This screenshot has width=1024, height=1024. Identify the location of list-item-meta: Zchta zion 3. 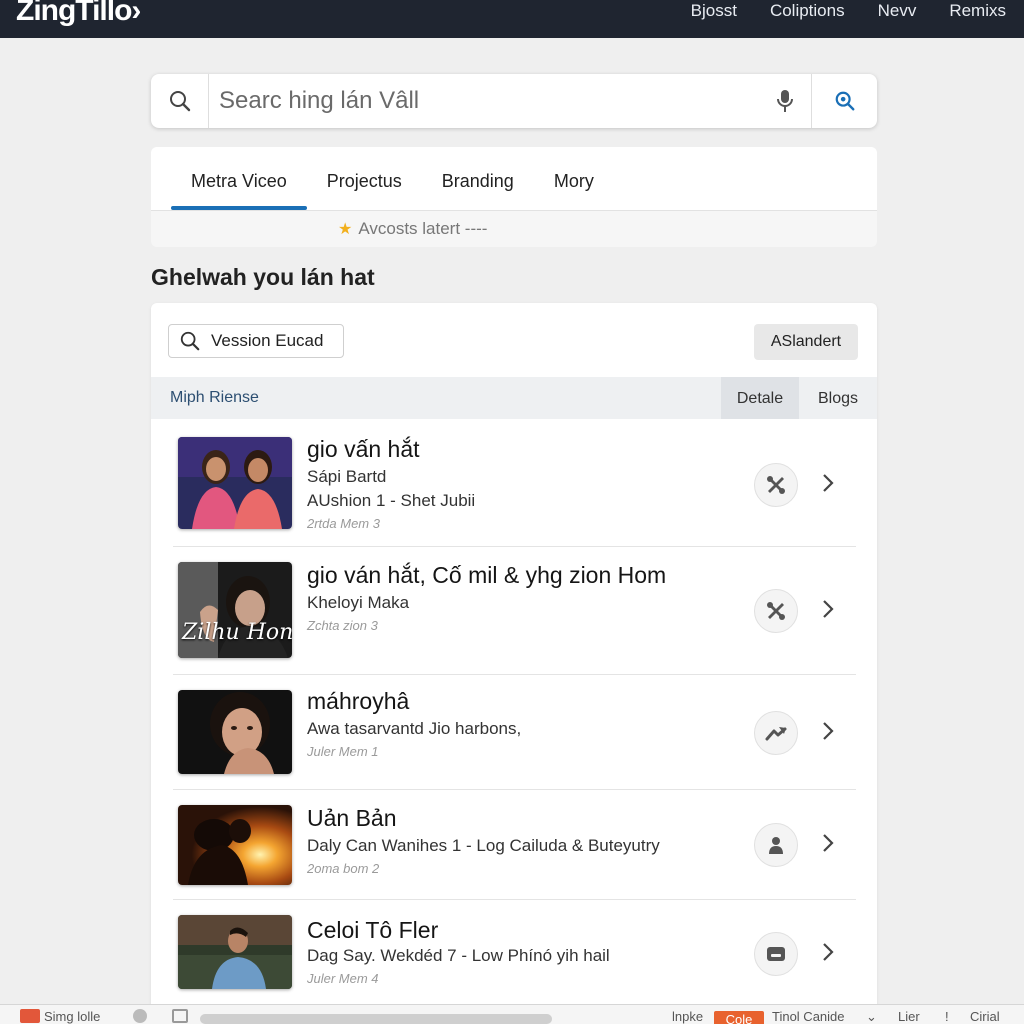
(342, 625).